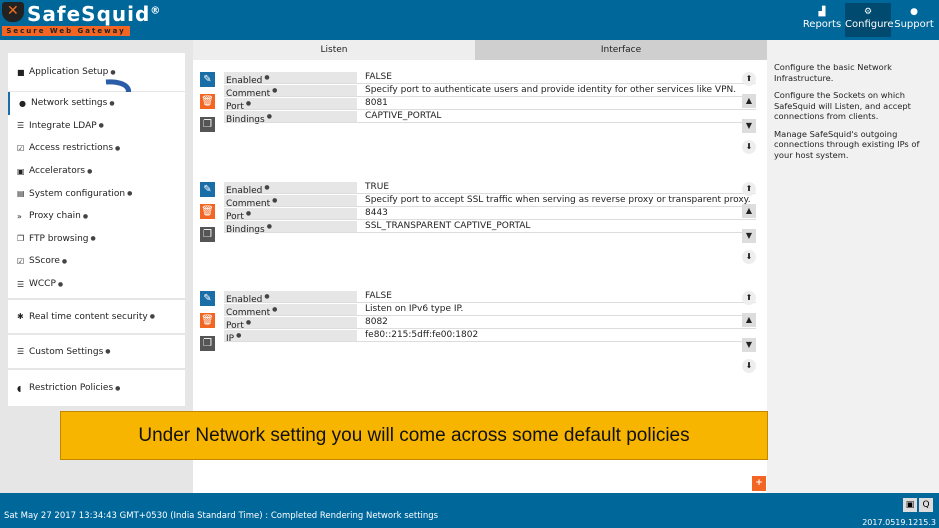 The height and width of the screenshot is (528, 939). I want to click on server-icon: ▤, so click(21, 194).